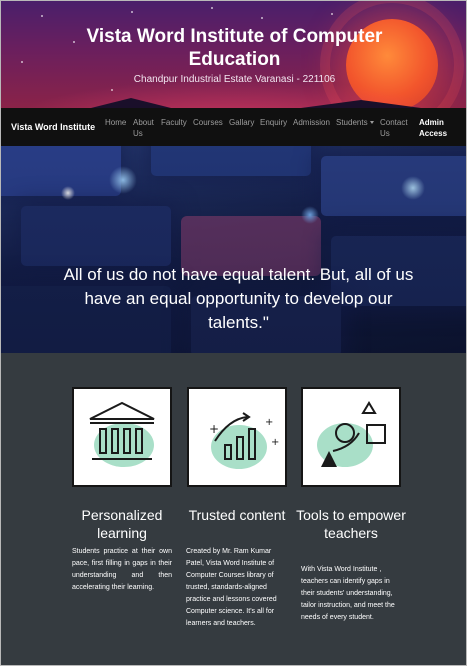 This screenshot has width=467, height=666. Describe the element at coordinates (351, 524) in the screenshot. I see `feature-title-tools: Tools to empower teachers` at that location.